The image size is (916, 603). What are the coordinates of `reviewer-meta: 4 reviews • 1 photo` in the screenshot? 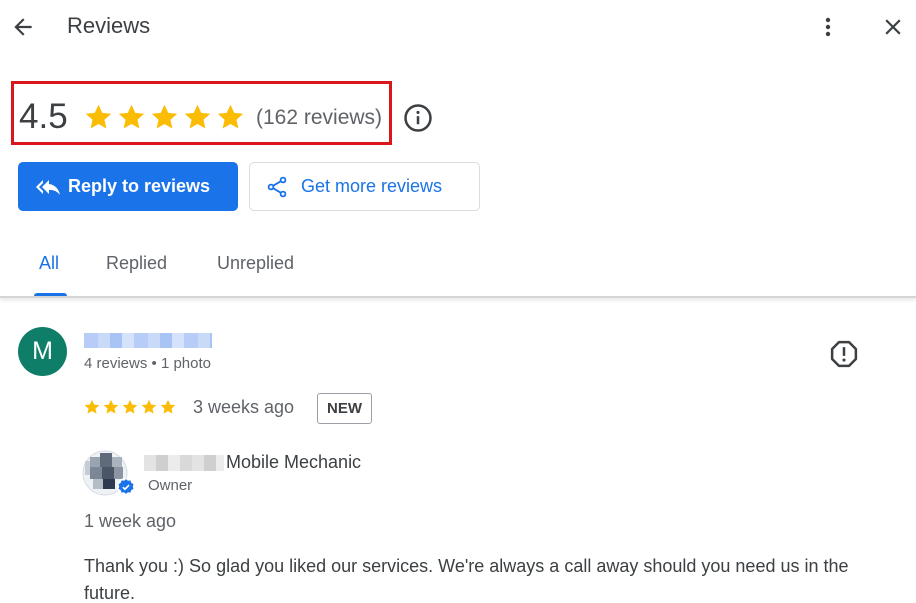 It's located at (147, 363).